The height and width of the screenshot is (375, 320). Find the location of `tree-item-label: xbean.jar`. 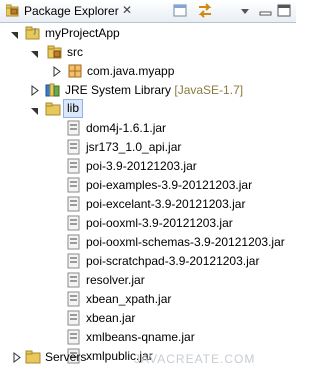

tree-item-label: xbean.jar is located at coordinates (111, 318).